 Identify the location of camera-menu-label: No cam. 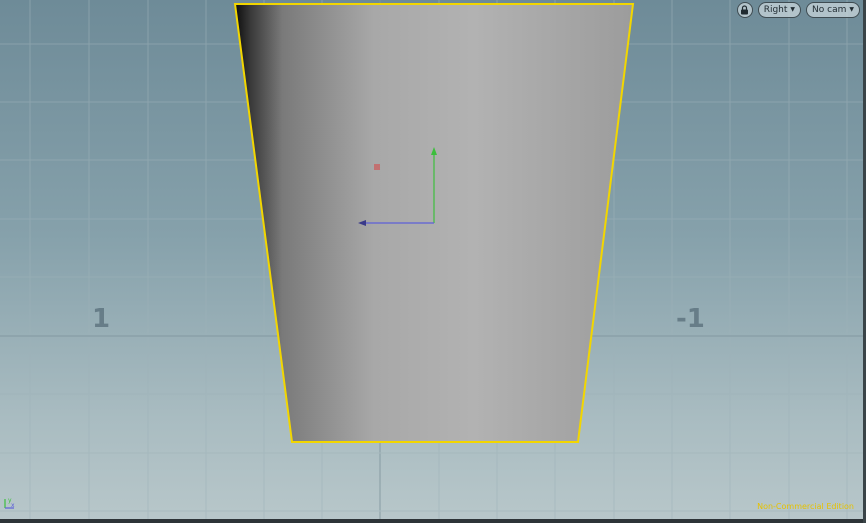
(829, 10).